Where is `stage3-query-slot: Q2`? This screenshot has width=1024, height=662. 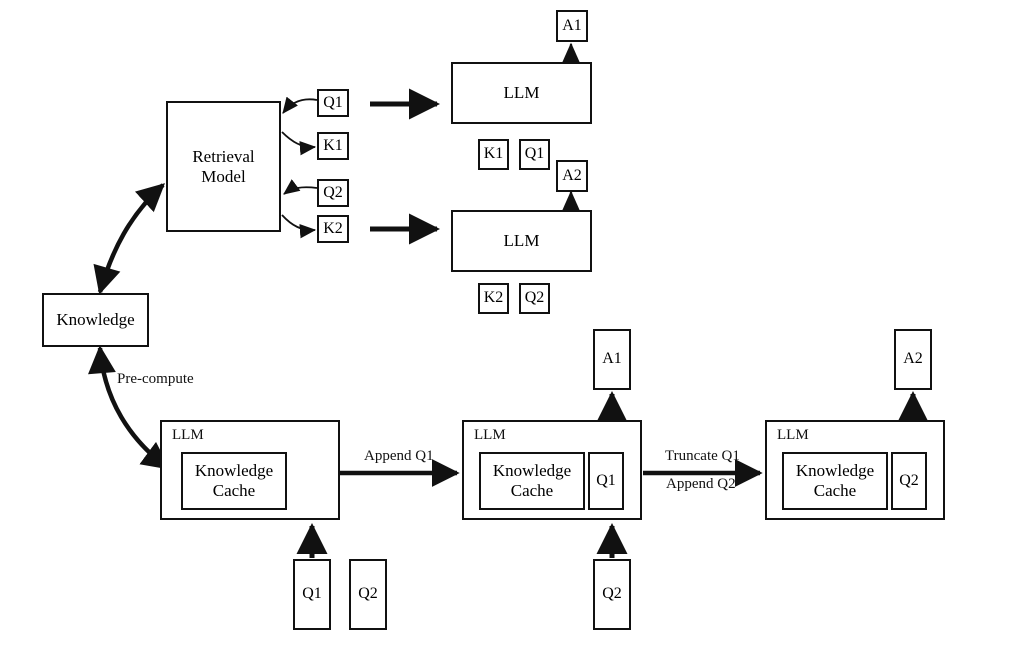
stage3-query-slot: Q2 is located at coordinates (909, 481).